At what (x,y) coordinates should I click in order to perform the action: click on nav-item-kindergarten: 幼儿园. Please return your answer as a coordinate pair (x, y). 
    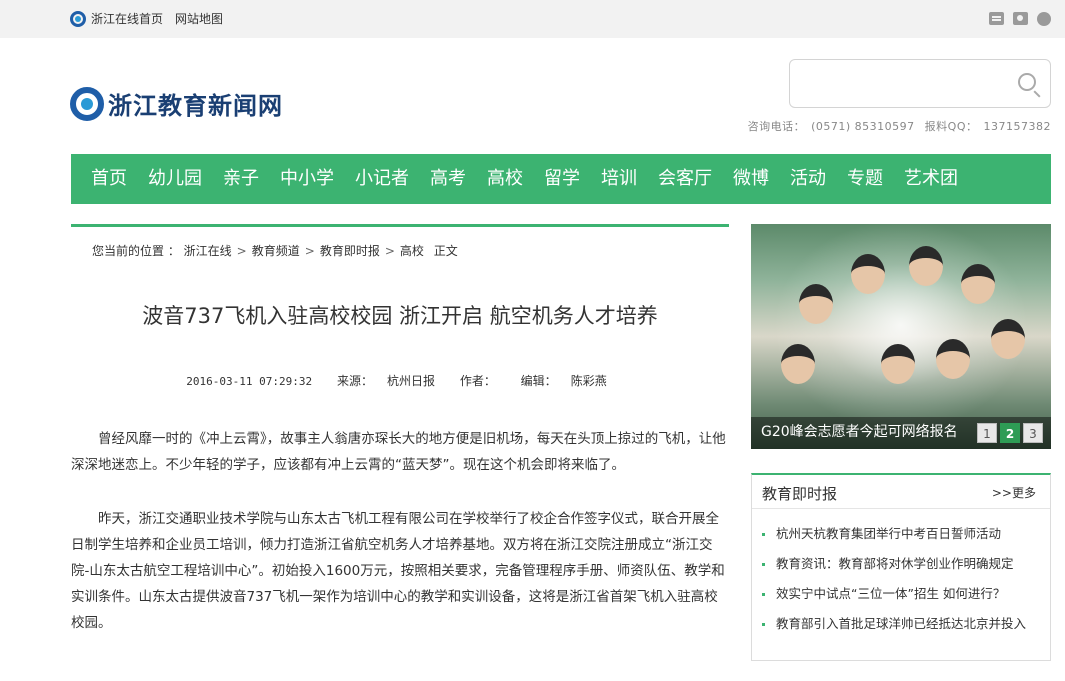
    Looking at the image, I should click on (175, 179).